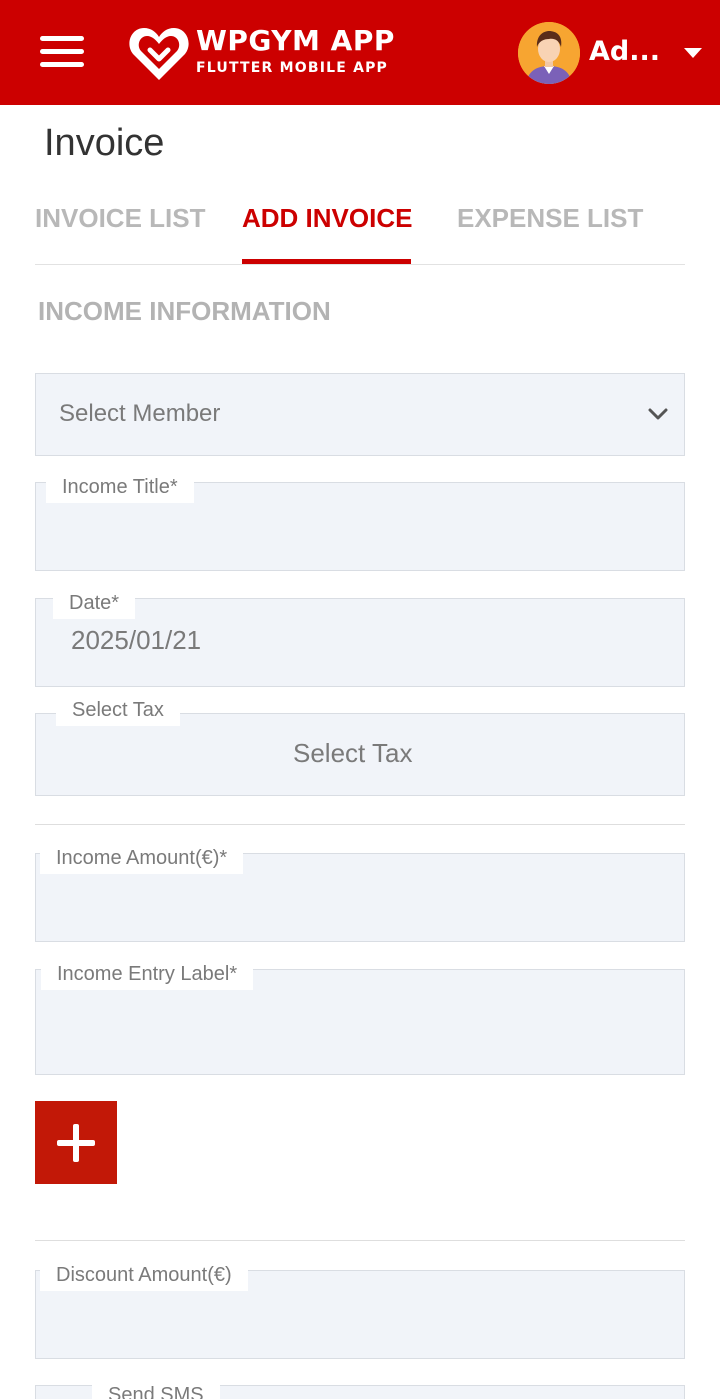  I want to click on logo-title: WPGYM APP, so click(295, 40).